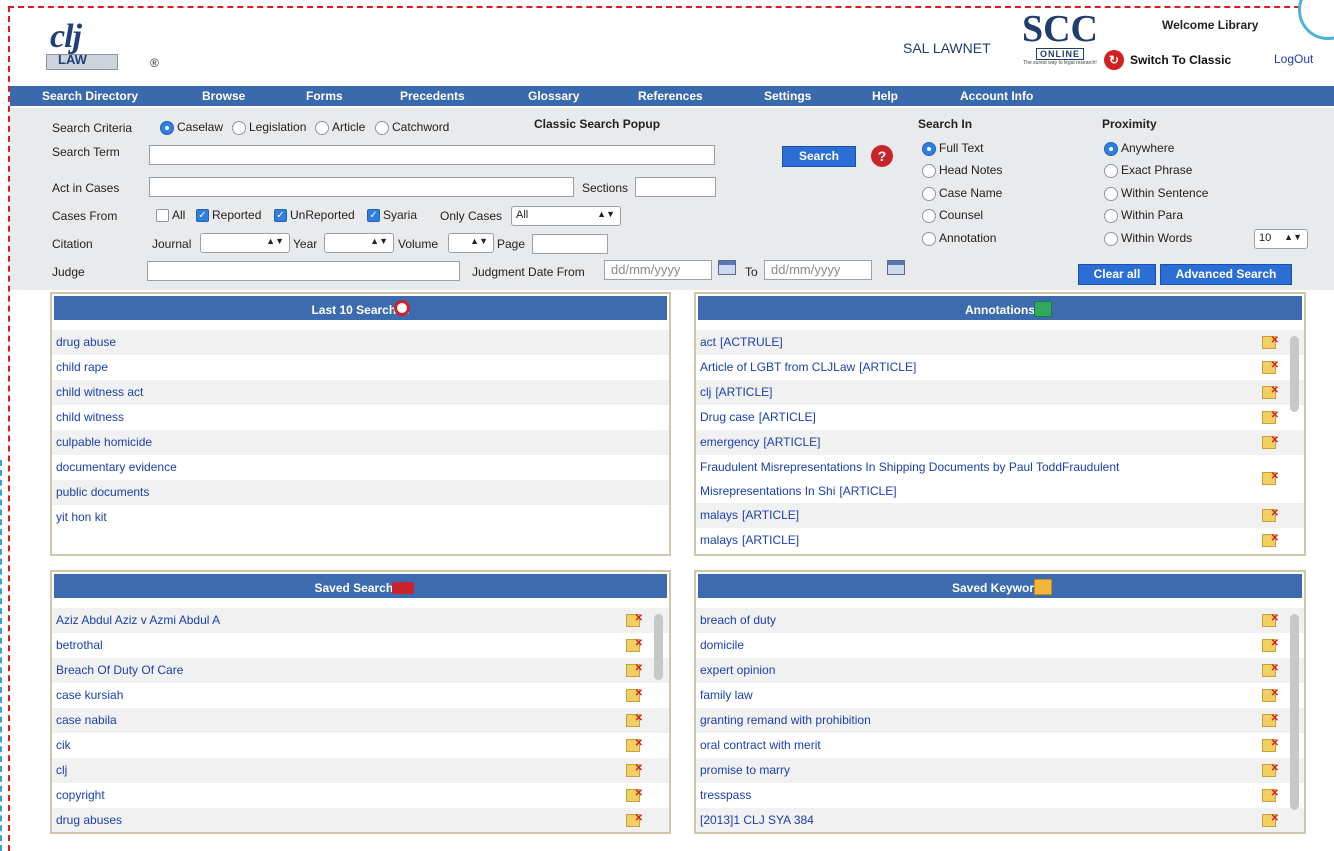 The height and width of the screenshot is (851, 1334). Describe the element at coordinates (658, 647) in the screenshot. I see `saved-searches-scrollbar` at that location.